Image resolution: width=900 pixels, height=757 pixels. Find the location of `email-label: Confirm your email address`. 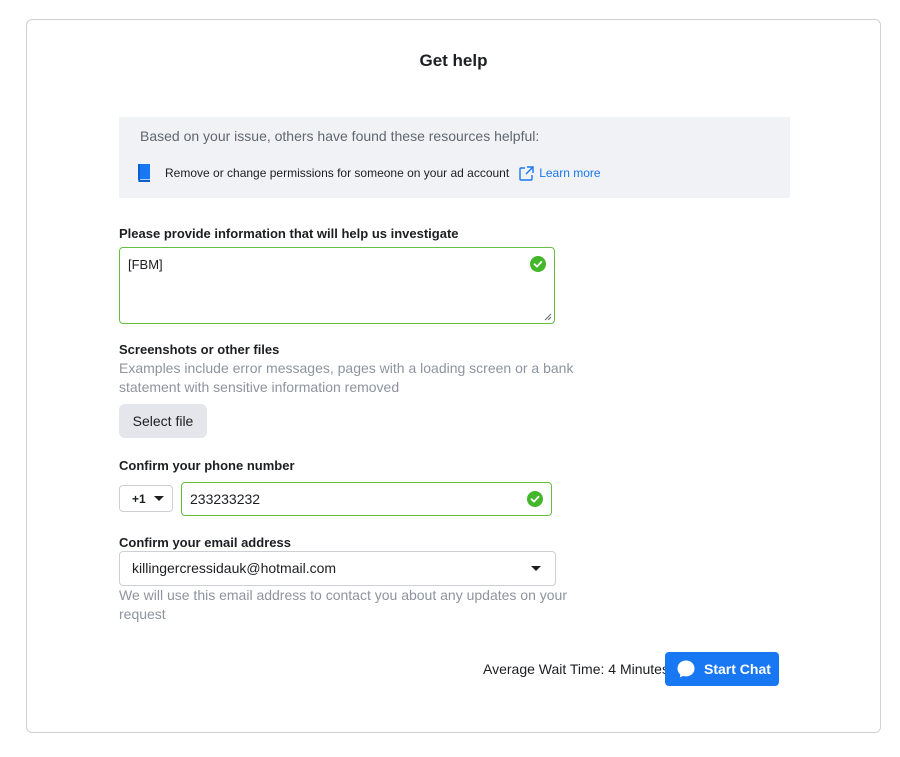

email-label: Confirm your email address is located at coordinates (205, 542).